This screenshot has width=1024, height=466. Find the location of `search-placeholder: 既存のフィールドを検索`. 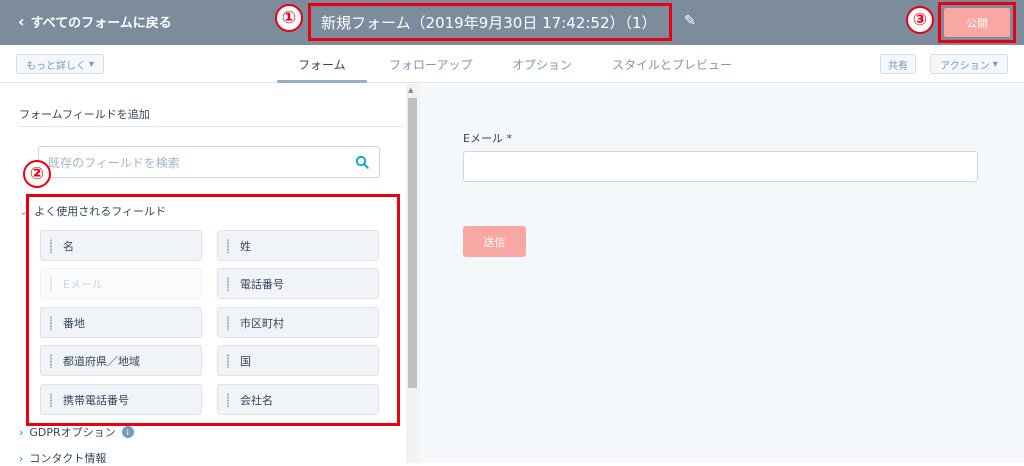

search-placeholder: 既存のフィールドを検索 is located at coordinates (114, 162).